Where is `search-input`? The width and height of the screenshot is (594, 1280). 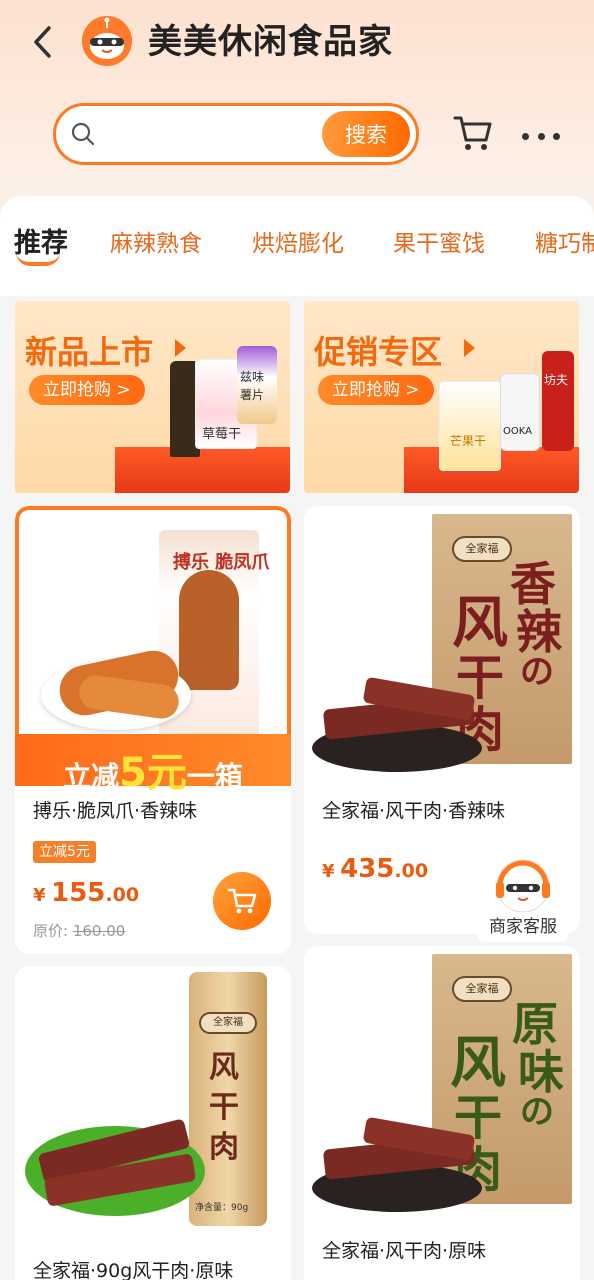
search-input is located at coordinates (209, 134).